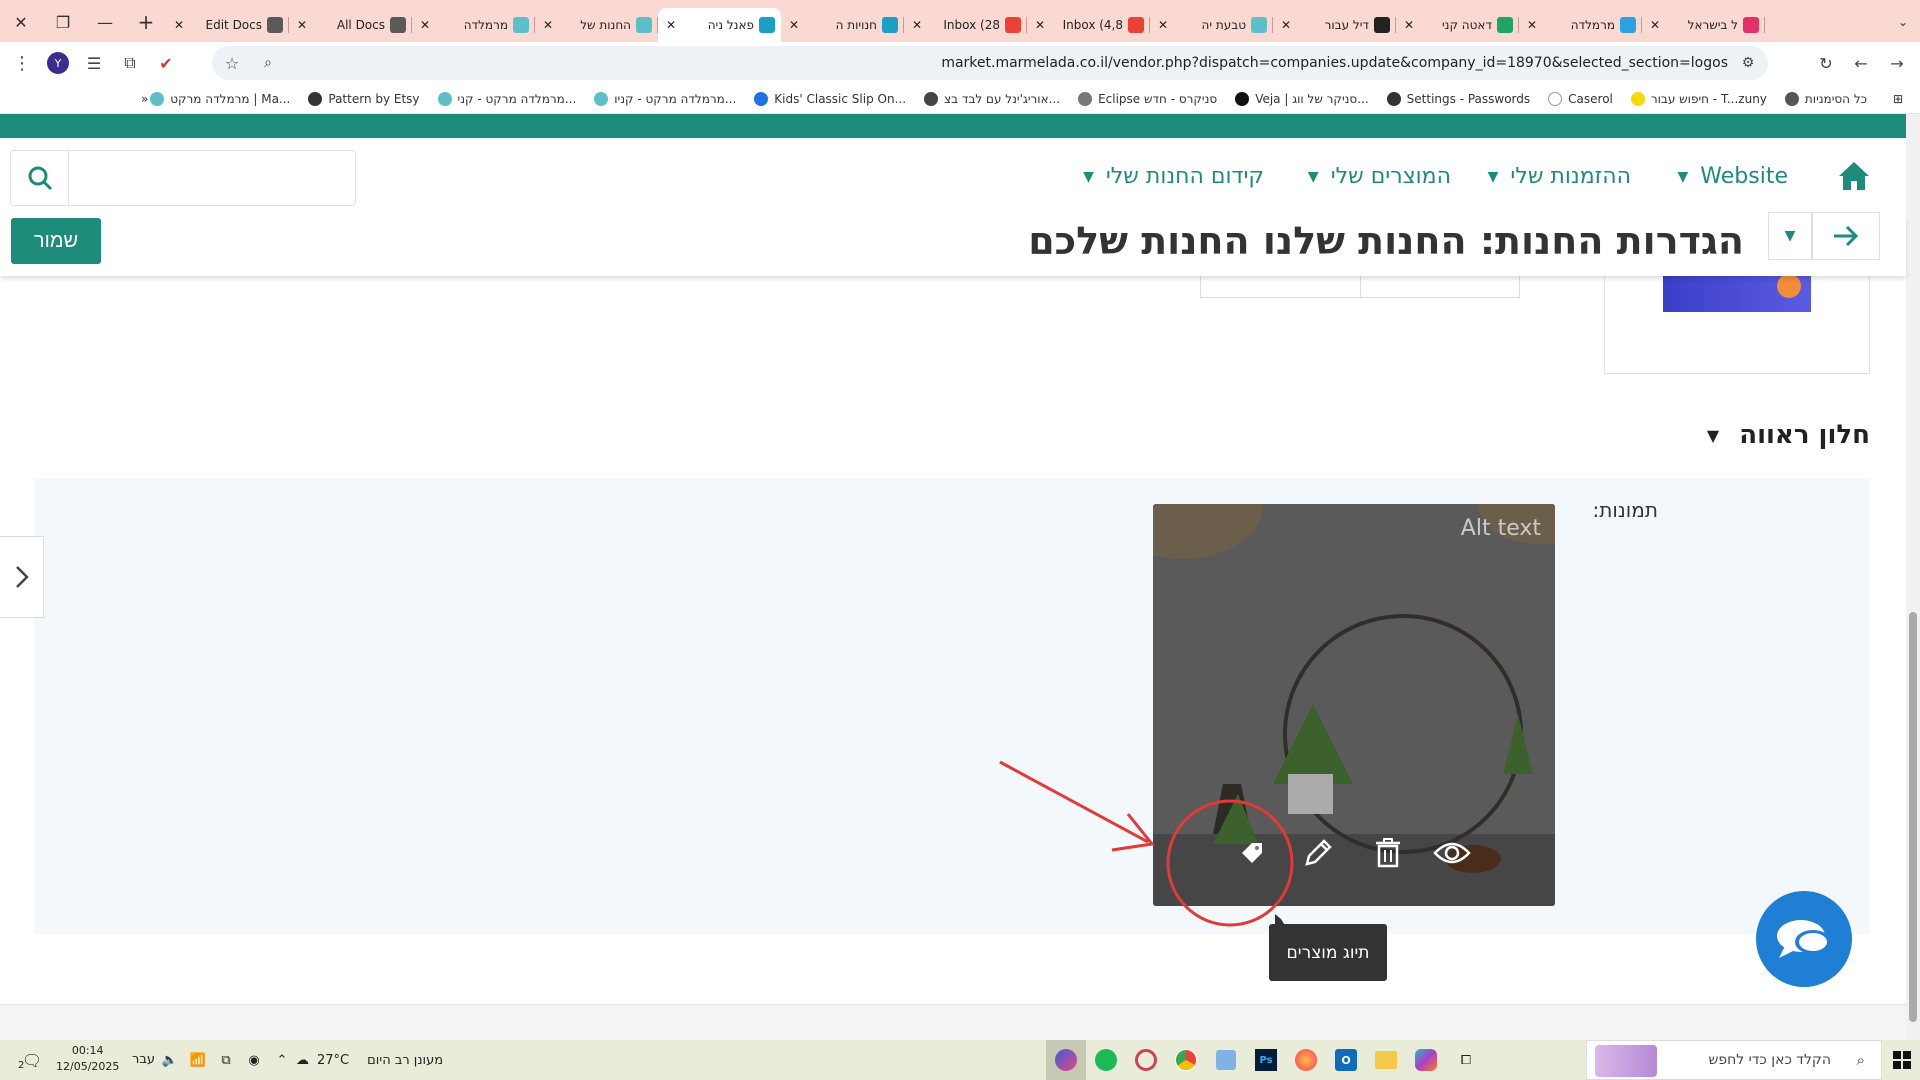  Describe the element at coordinates (1088, 25) in the screenshot. I see `browser-tab: ✕ Inbox (4,8` at that location.